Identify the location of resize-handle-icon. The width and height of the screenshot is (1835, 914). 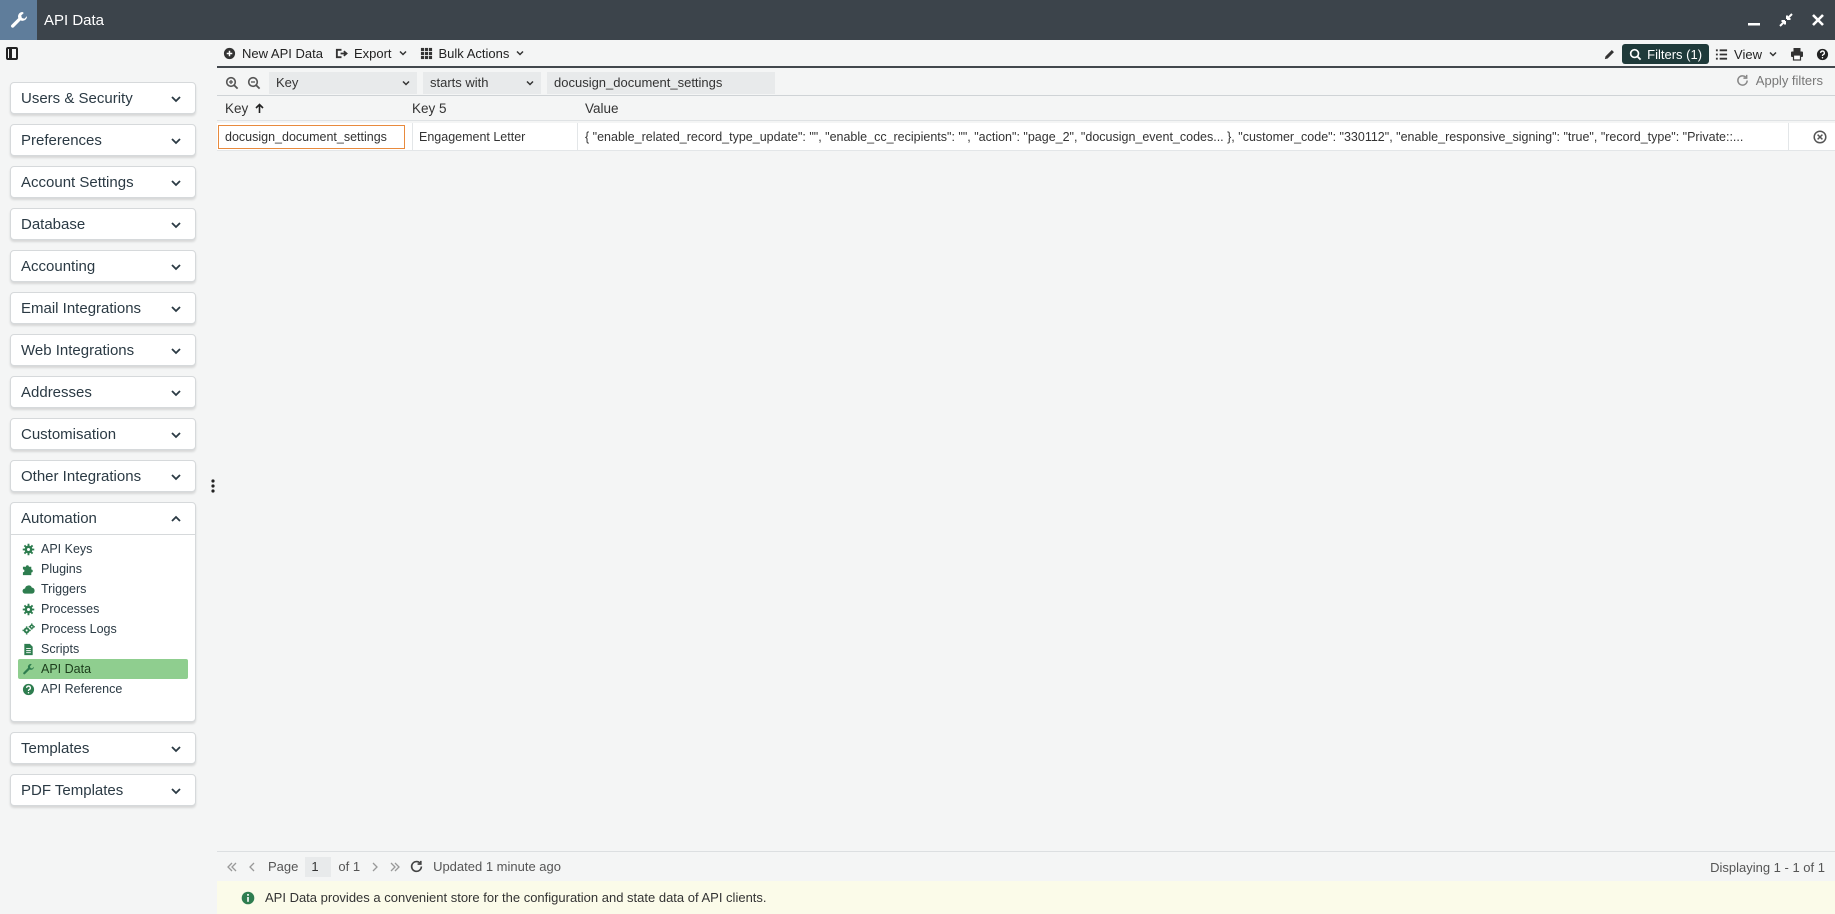
(213, 486).